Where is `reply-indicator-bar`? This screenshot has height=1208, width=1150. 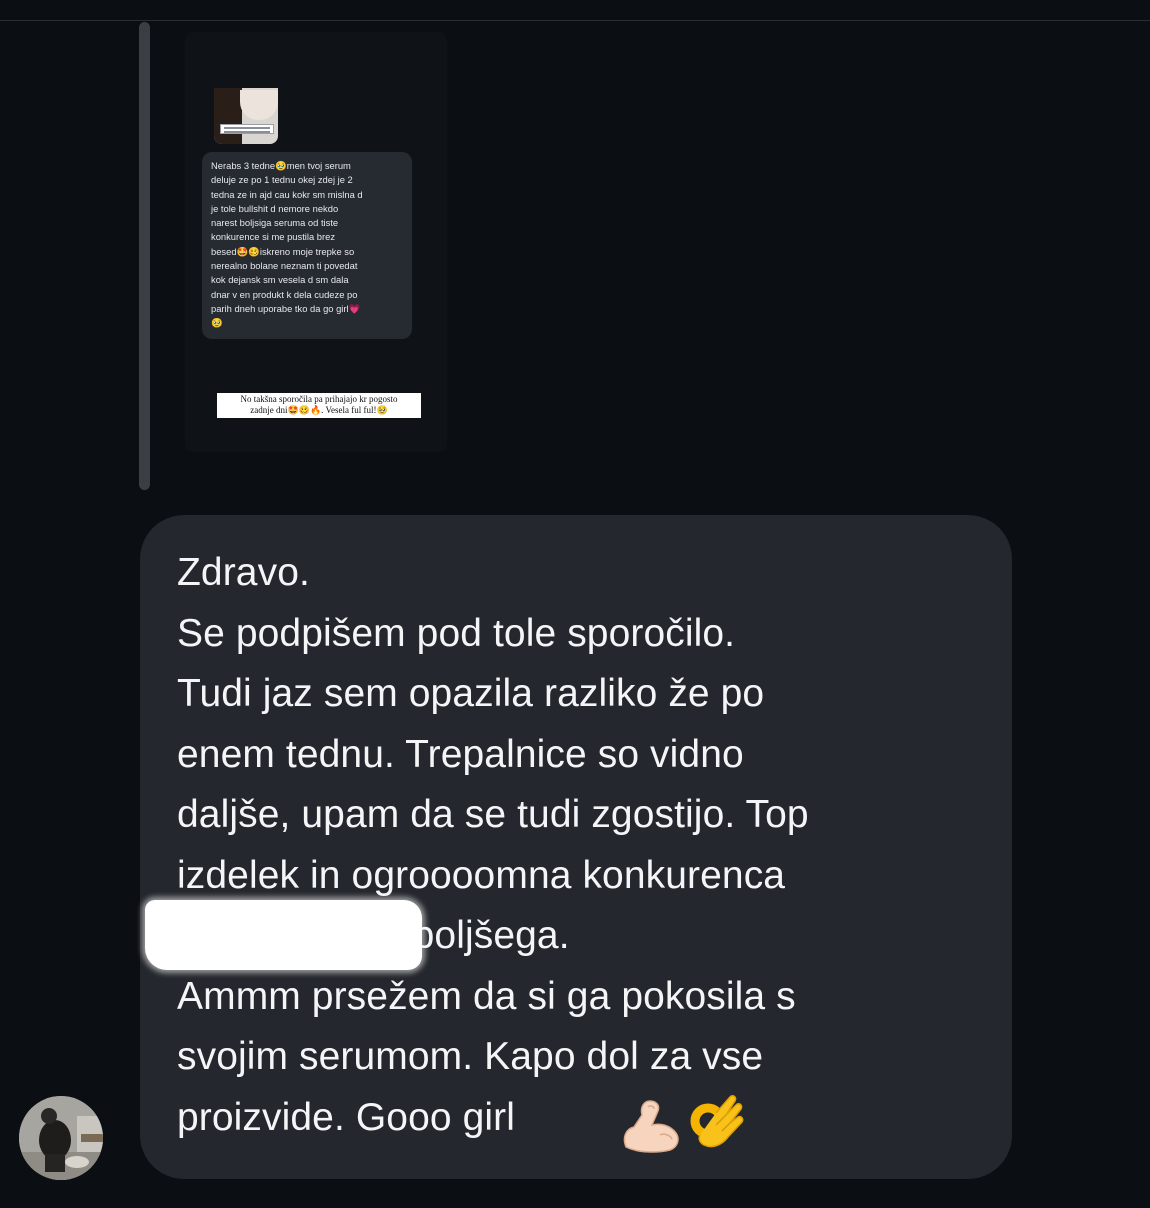 reply-indicator-bar is located at coordinates (144, 256).